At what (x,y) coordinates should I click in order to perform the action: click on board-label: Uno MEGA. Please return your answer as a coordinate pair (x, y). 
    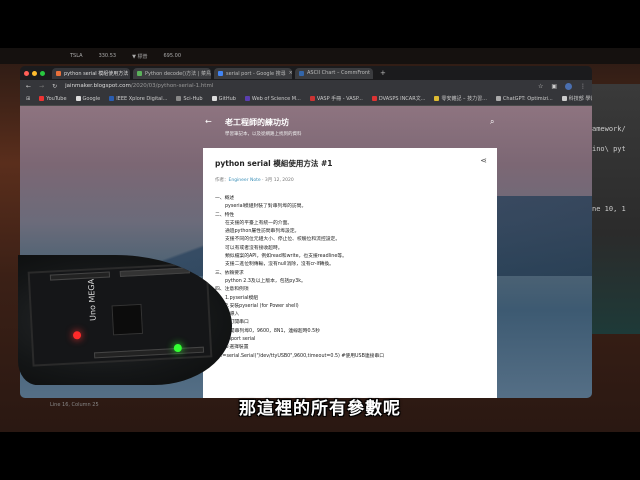
    Looking at the image, I should click on (92, 300).